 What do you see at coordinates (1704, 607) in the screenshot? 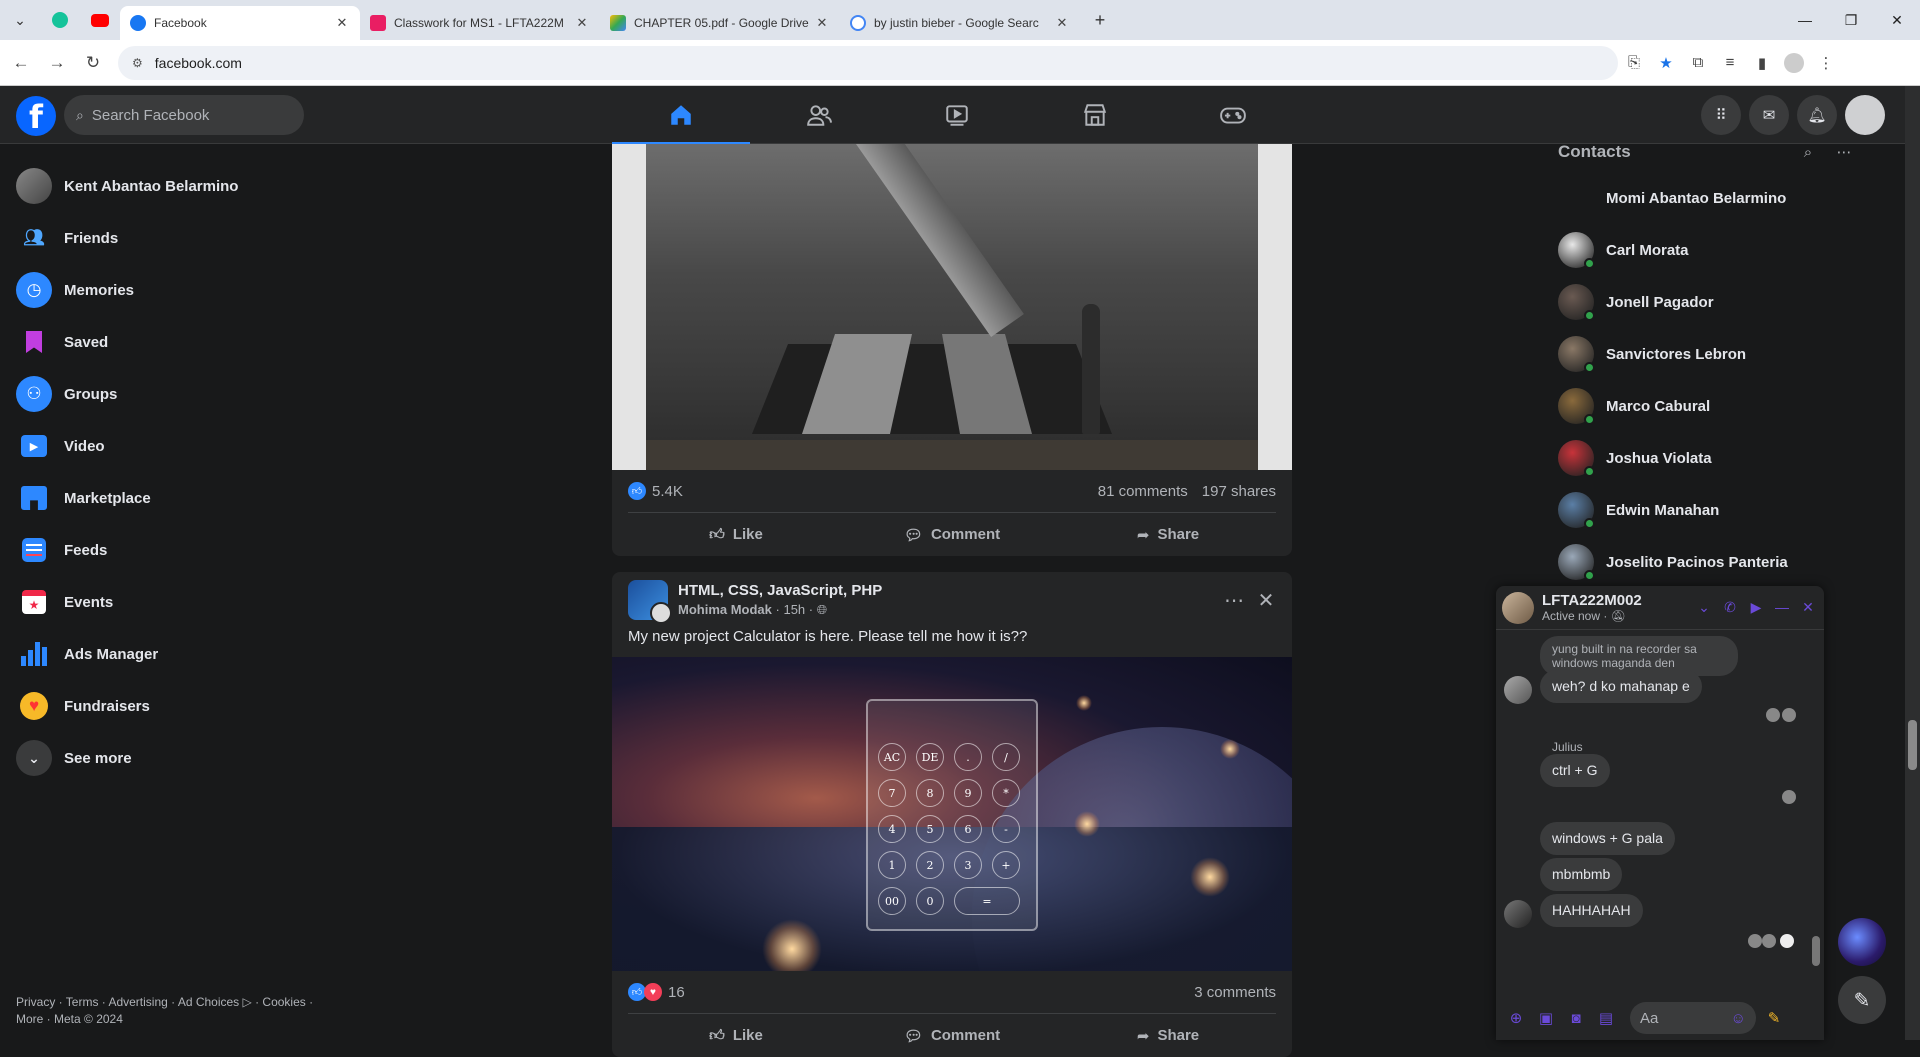
I see `chevron-down-icon: ⌄` at bounding box center [1704, 607].